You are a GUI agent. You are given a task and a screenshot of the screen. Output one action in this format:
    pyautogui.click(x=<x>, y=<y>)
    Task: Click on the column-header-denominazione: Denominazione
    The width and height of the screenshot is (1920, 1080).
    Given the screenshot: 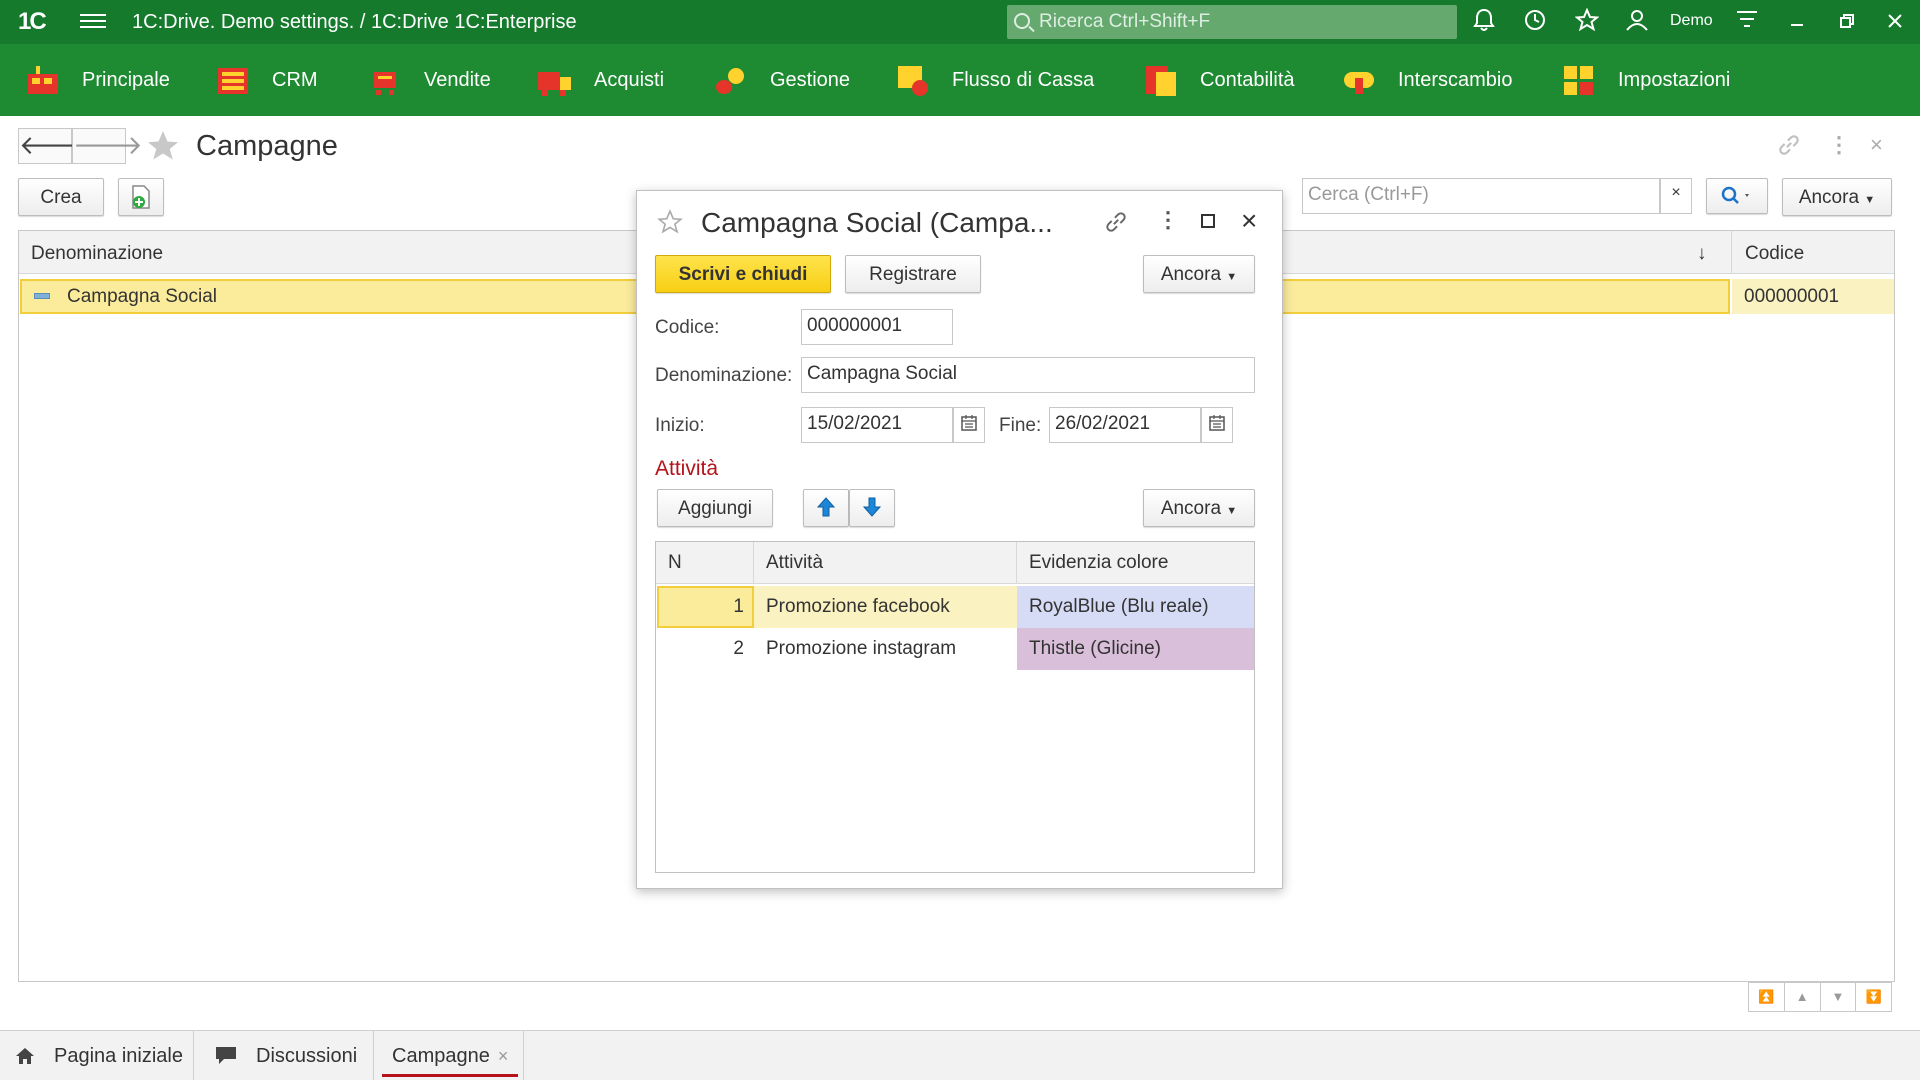 What is the action you would take?
    pyautogui.click(x=97, y=254)
    